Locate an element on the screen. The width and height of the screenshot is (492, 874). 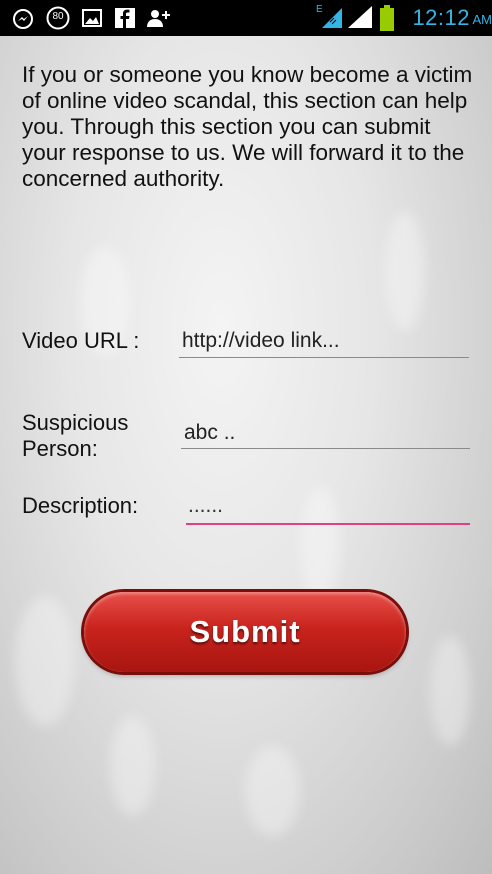
notification-count-icon: 80 is located at coordinates (58, 20).